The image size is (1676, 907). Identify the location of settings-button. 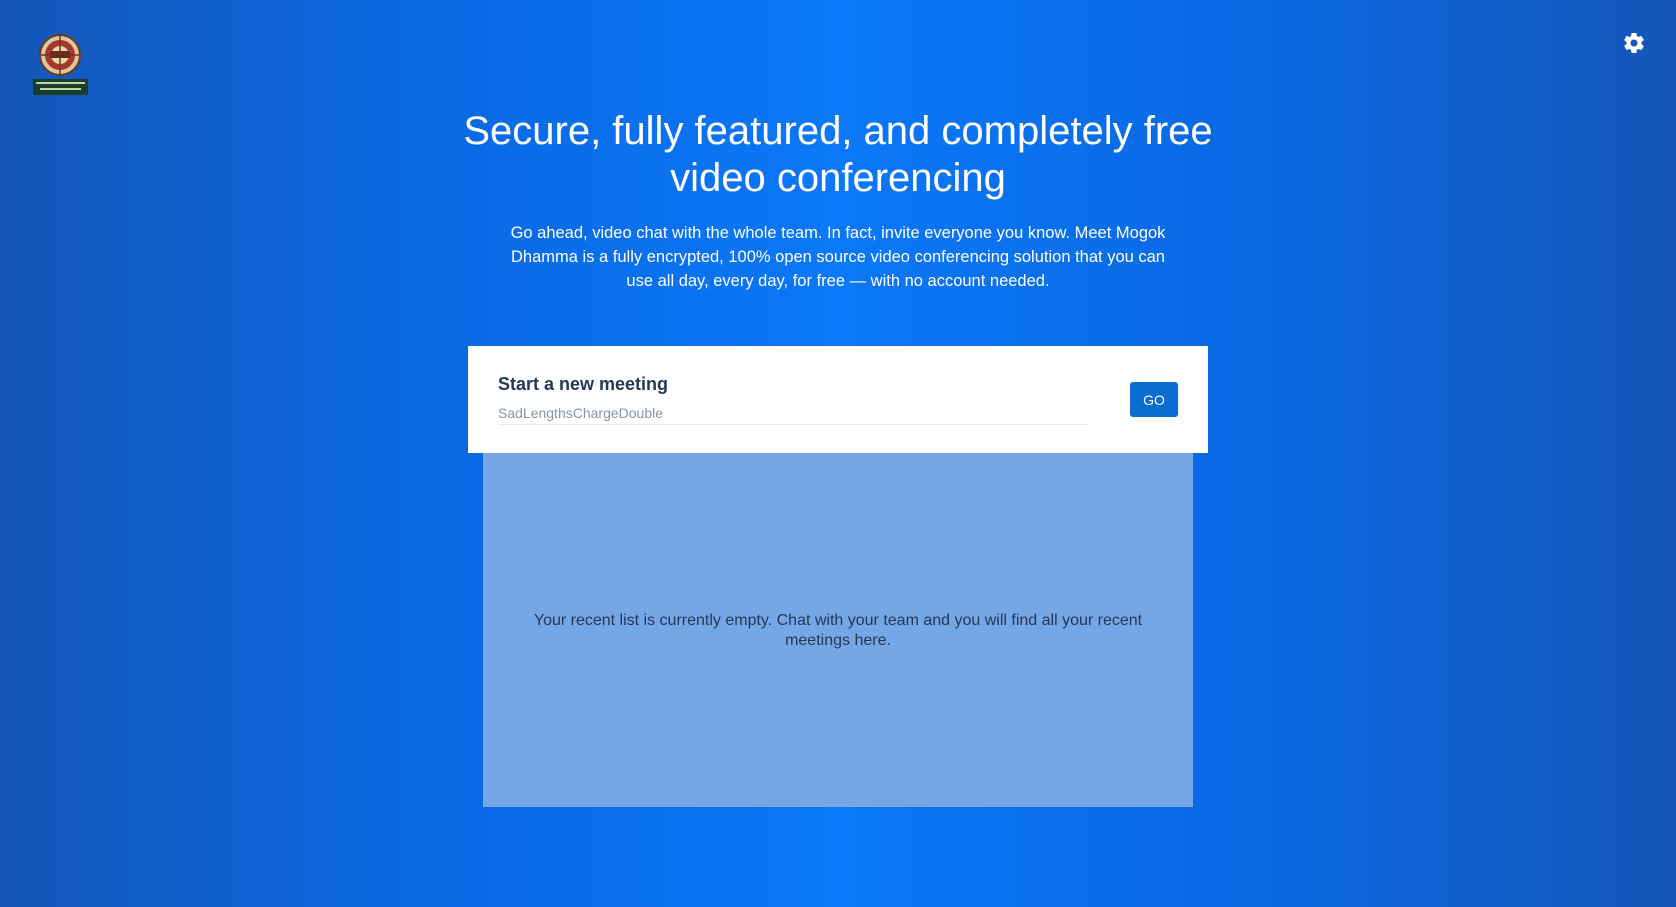
(1634, 43).